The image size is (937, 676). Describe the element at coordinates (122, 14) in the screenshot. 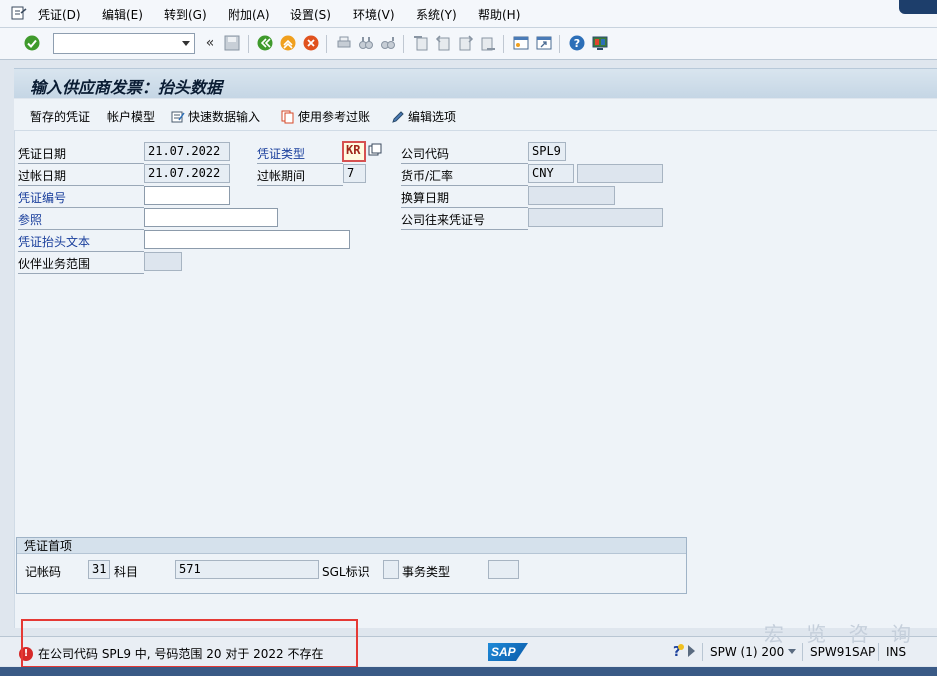

I see `menu-edit: 编辑(E)` at that location.